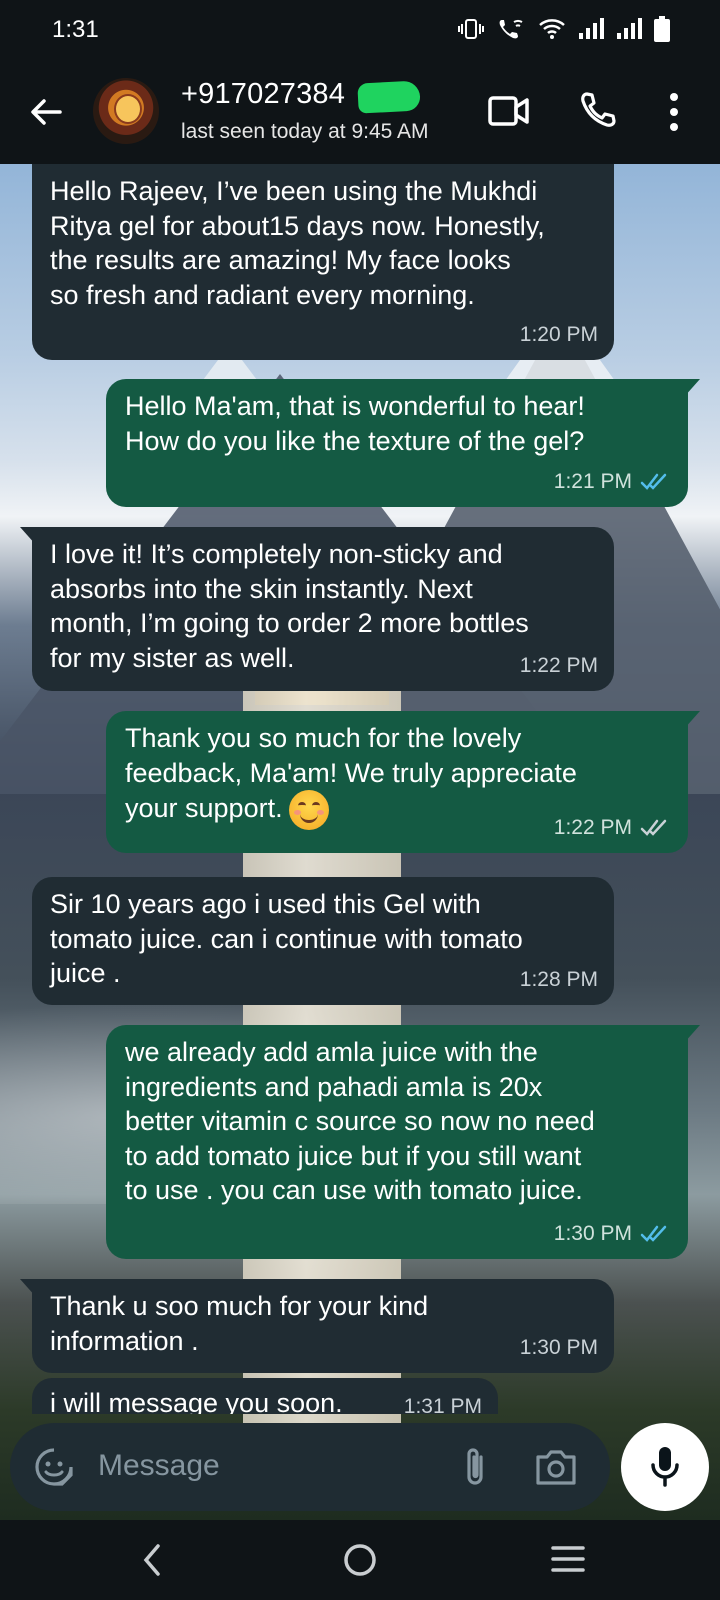  I want to click on vibrate-icon, so click(471, 29).